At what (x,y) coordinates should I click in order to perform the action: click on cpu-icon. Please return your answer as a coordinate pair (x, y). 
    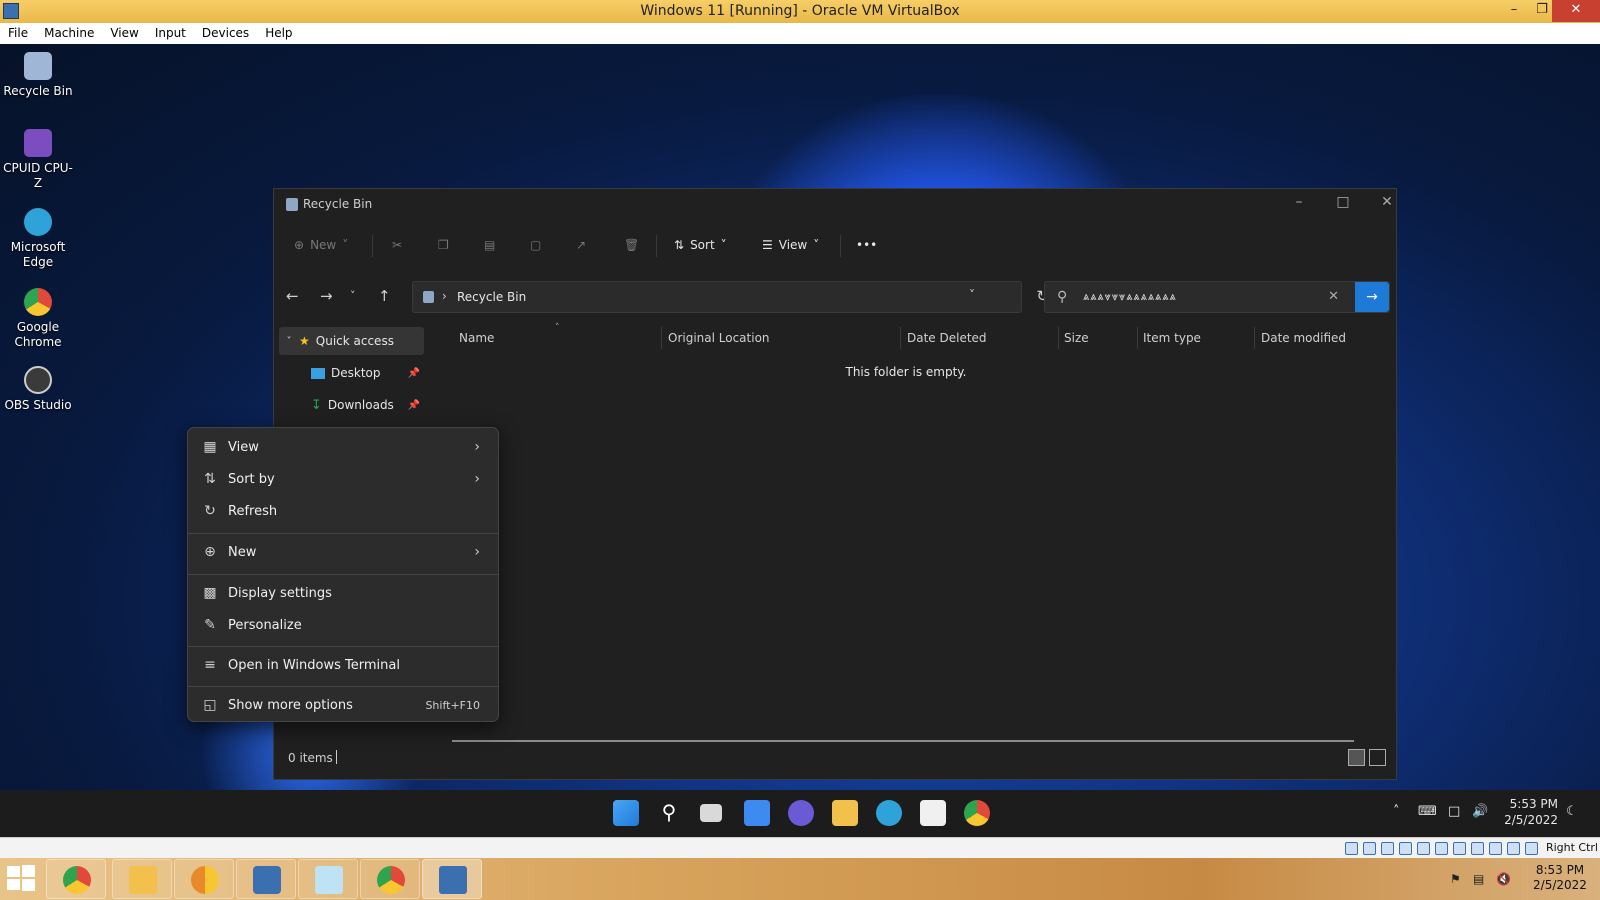
    Looking at the image, I should click on (1495, 848).